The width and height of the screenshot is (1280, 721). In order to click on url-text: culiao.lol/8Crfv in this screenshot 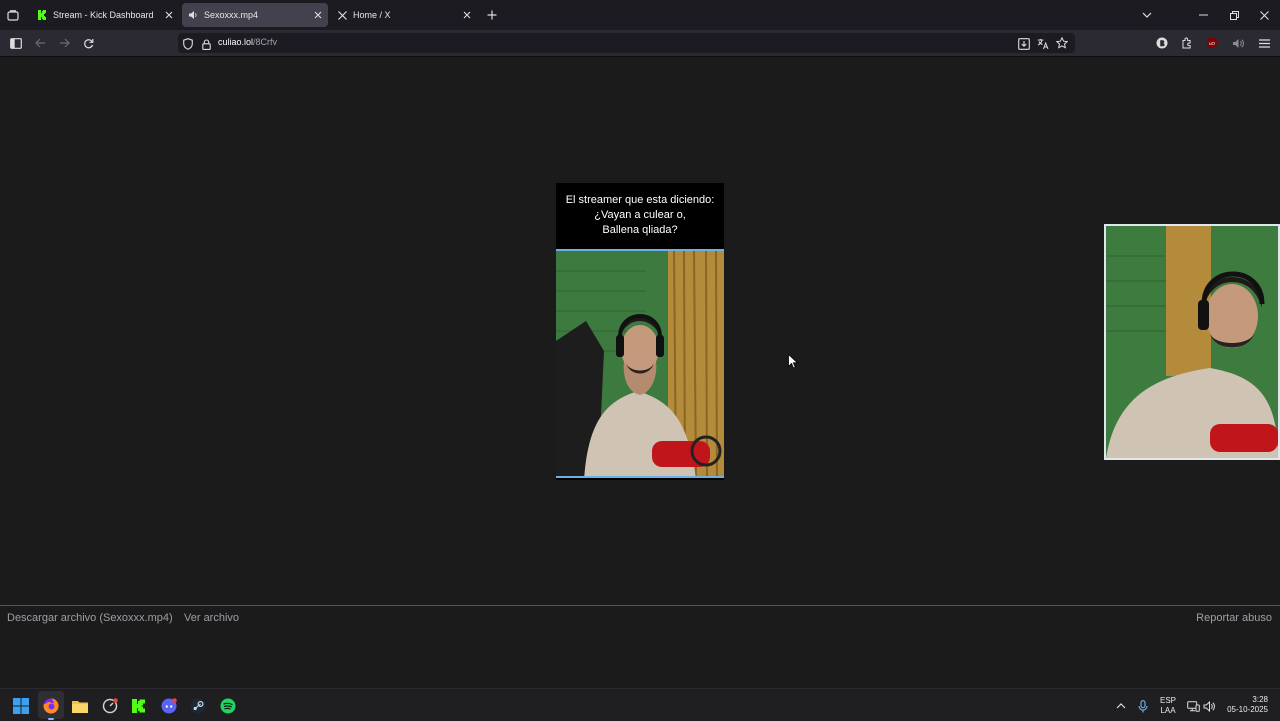, I will do `click(247, 42)`.